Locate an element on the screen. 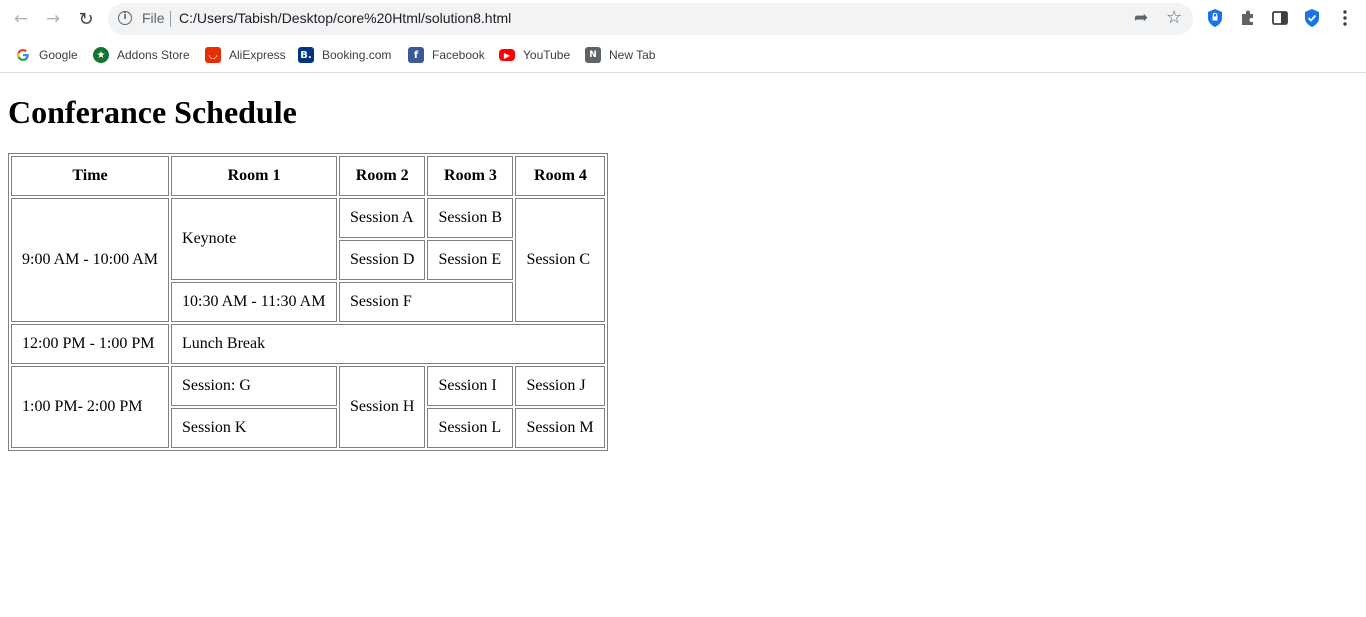 This screenshot has width=1366, height=617. session-cell: Session H is located at coordinates (382, 407).